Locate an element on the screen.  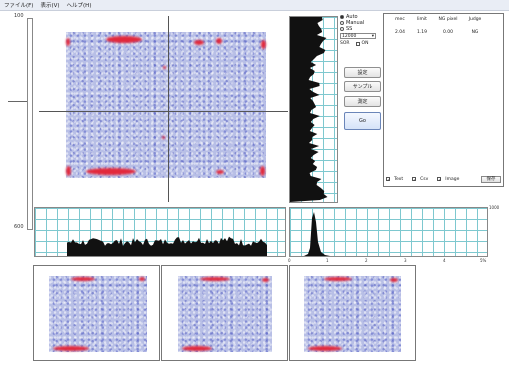
column-profile-fill is located at coordinates (167, 246).